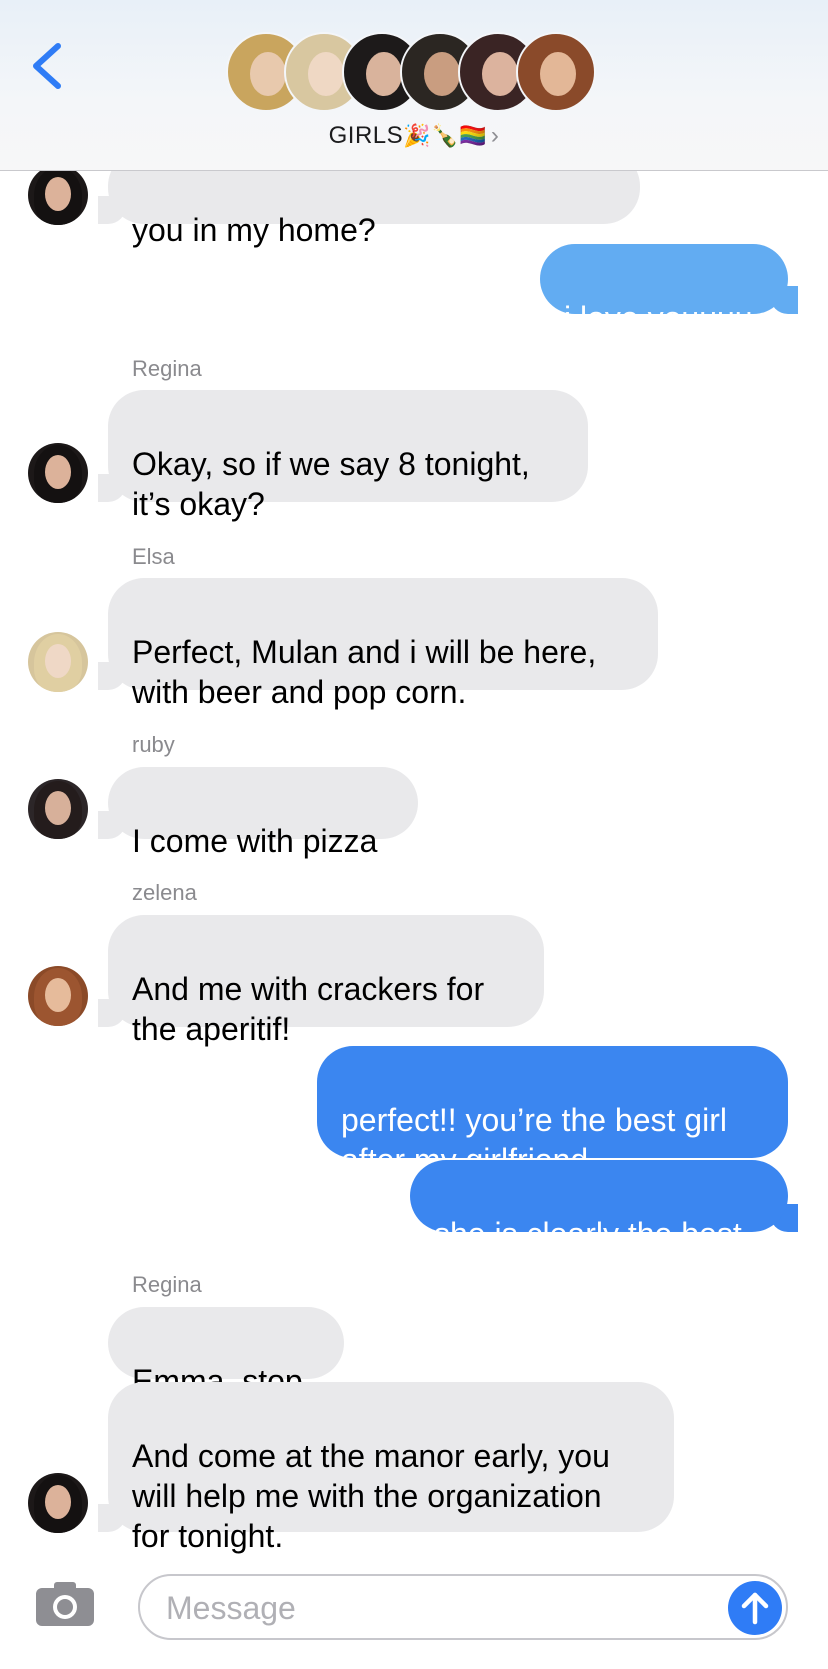  Describe the element at coordinates (58, 662) in the screenshot. I see `avatar-elsa` at that location.